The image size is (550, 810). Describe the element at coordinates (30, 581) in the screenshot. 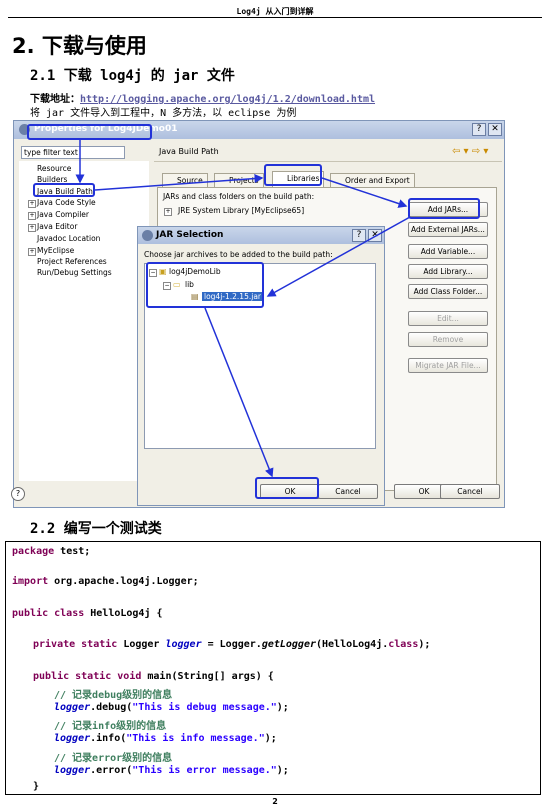

I see `keyword: import` at that location.